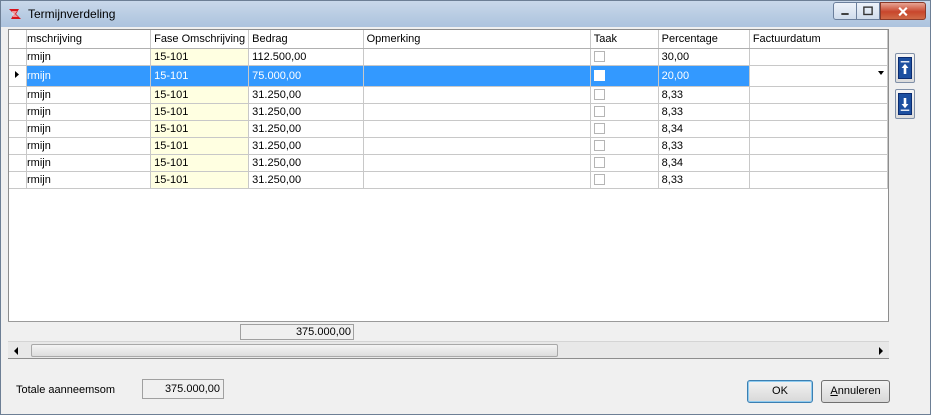 The height and width of the screenshot is (415, 931). What do you see at coordinates (306, 57) in the screenshot?
I see `cell-bedrag: 112.500,00` at bounding box center [306, 57].